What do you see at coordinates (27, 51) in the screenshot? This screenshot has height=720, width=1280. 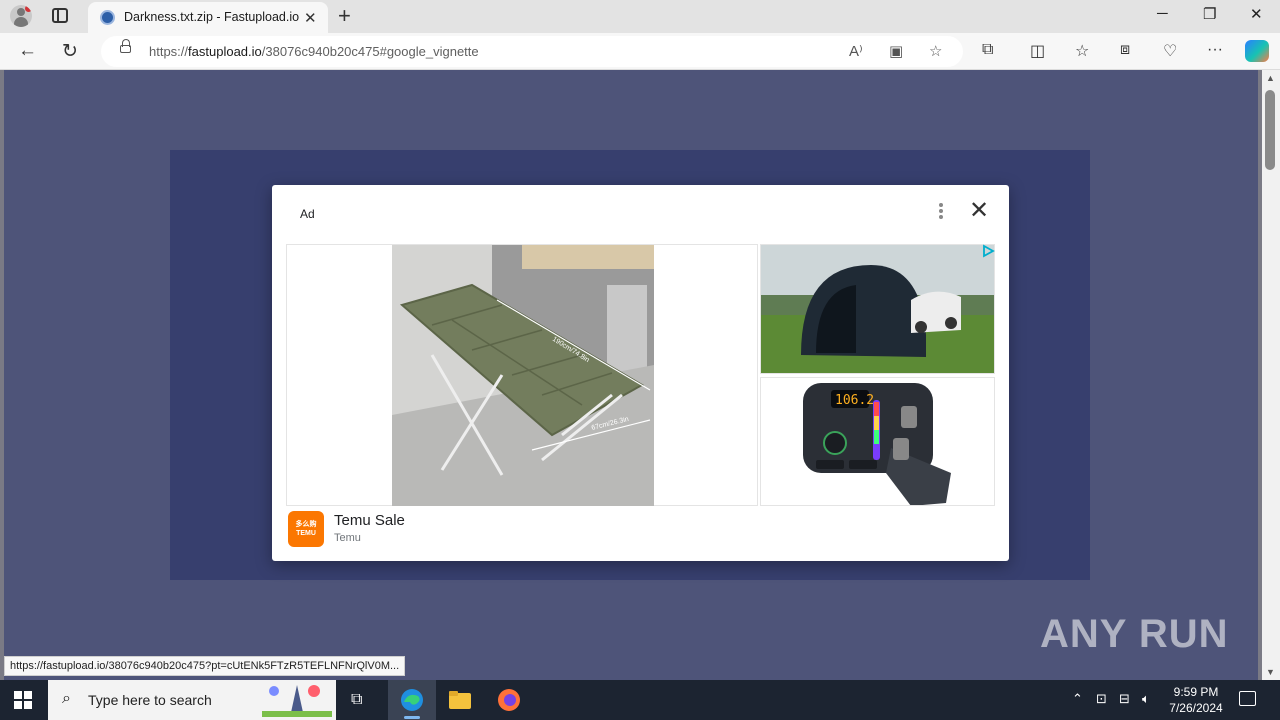 I see `back-icon: ←` at bounding box center [27, 51].